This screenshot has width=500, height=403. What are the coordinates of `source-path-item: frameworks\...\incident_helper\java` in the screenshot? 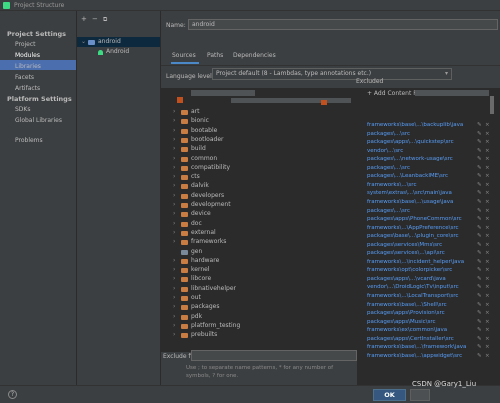 It's located at (415, 262).